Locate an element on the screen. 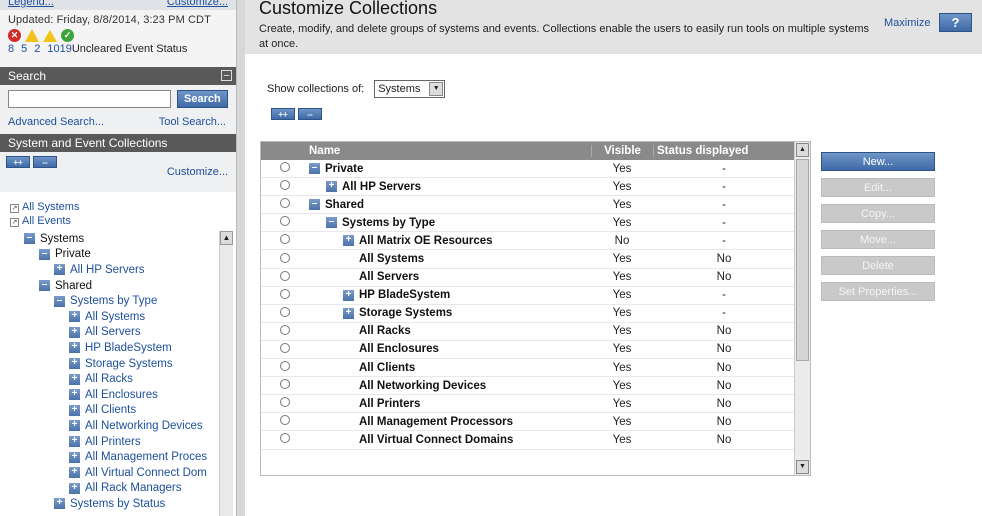  tree-node: + HP BladeSystem is located at coordinates (121, 348).